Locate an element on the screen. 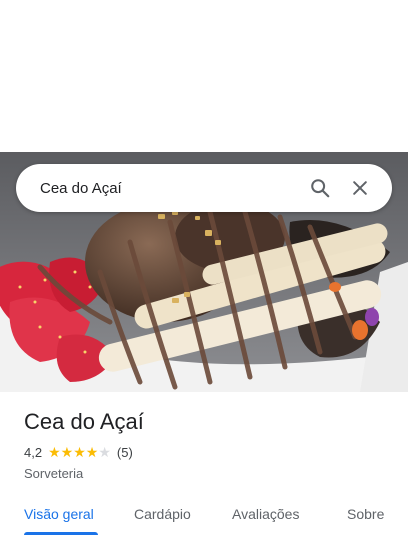  tab-menu: Cardápio is located at coordinates (162, 514).